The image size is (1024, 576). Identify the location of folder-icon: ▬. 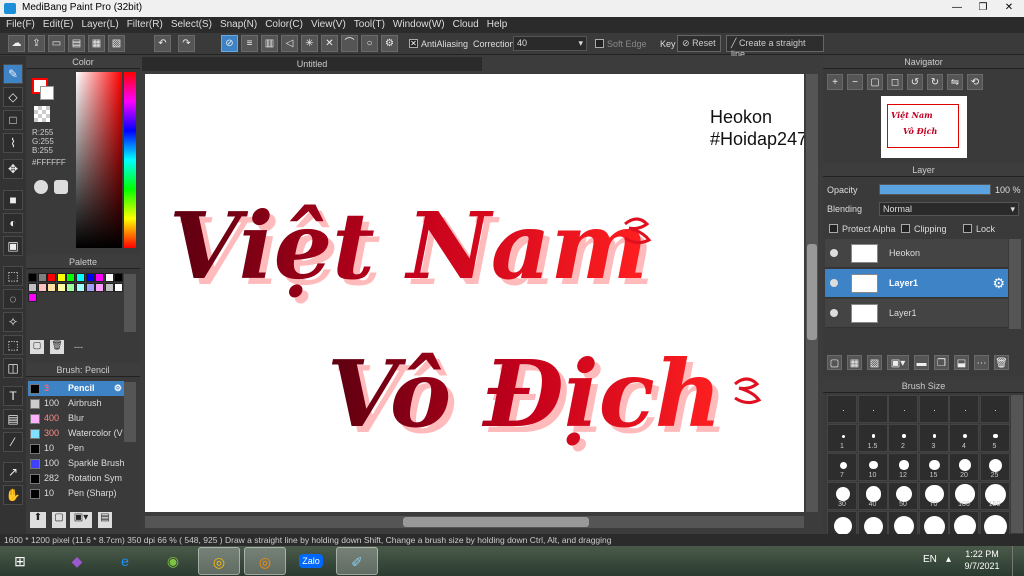
(921, 362).